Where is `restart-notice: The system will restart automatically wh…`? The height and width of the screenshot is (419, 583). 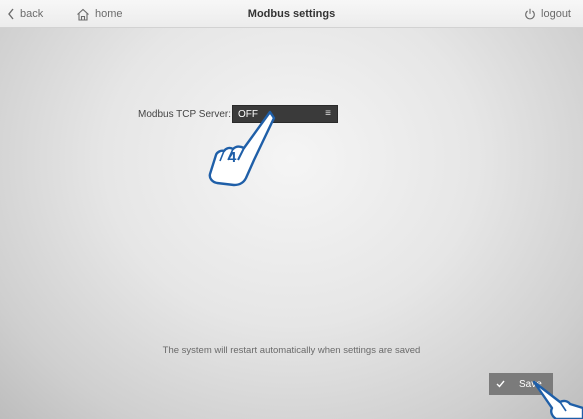
restart-notice: The system will restart automatically wh… is located at coordinates (291, 350).